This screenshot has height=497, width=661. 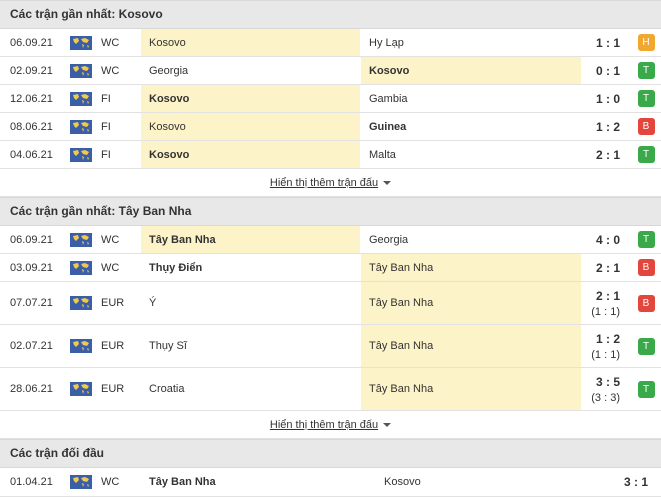 What do you see at coordinates (330, 211) in the screenshot?
I see `section-header-spain: Các trận gần nhất: Tây Ban Nha` at bounding box center [330, 211].